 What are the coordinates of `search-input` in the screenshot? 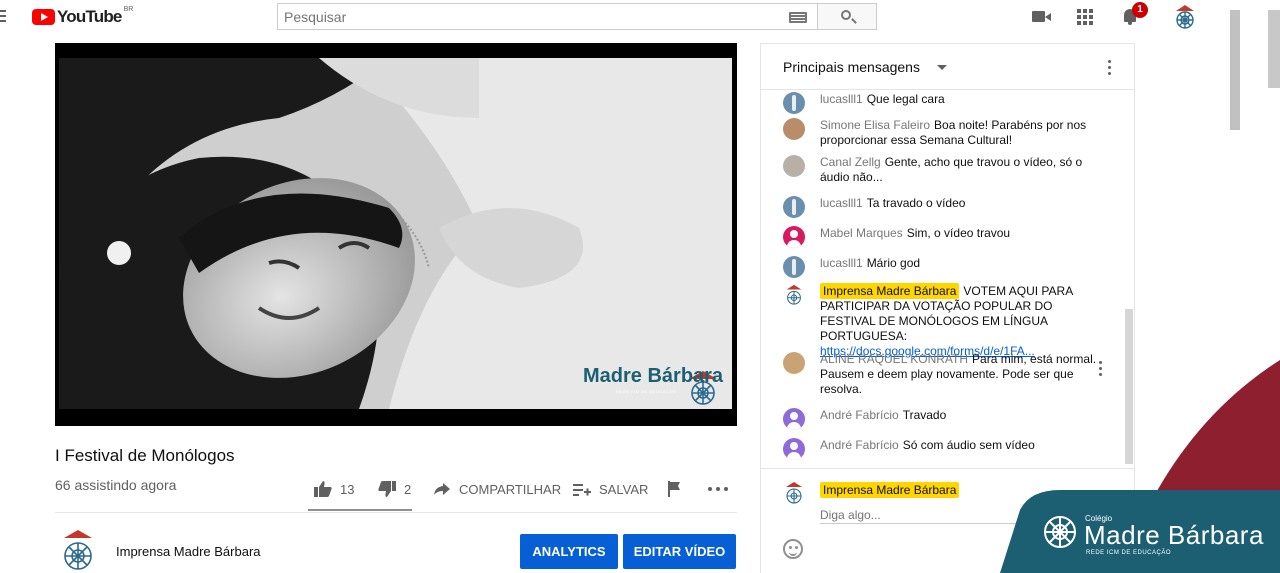 It's located at (518, 16).